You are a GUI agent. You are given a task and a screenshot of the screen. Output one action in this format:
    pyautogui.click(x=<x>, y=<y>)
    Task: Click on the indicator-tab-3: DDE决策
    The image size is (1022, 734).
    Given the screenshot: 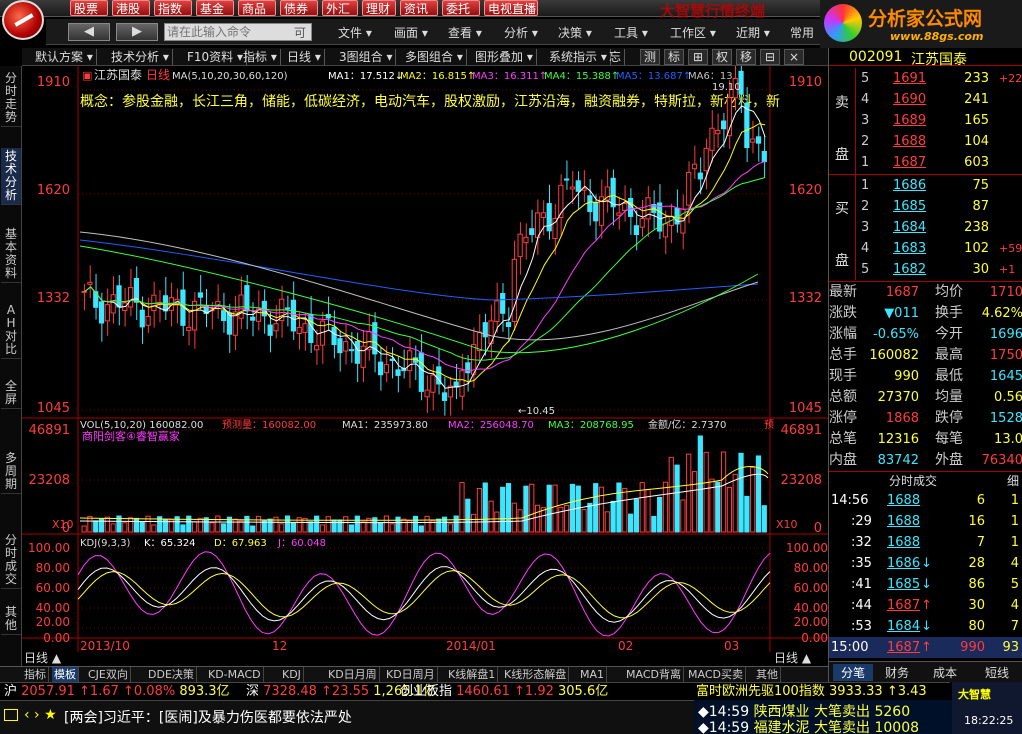 What is the action you would take?
    pyautogui.click(x=171, y=675)
    